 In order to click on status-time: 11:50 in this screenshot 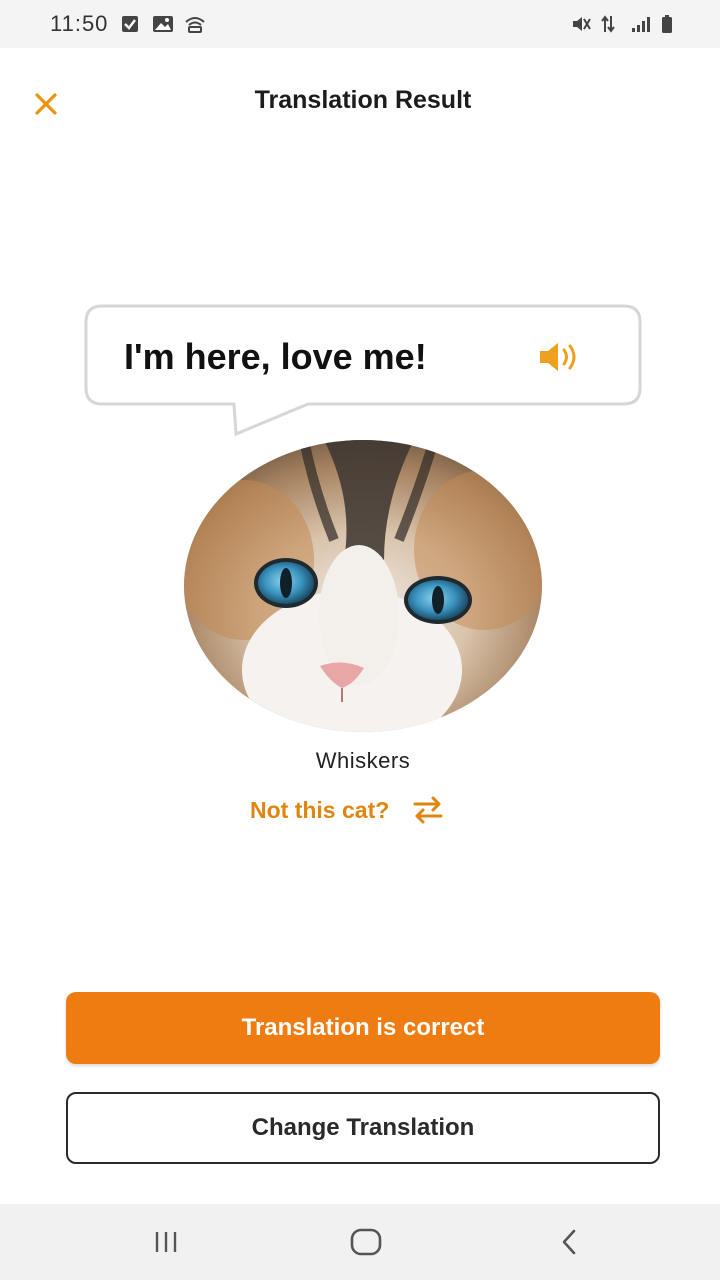, I will do `click(79, 23)`.